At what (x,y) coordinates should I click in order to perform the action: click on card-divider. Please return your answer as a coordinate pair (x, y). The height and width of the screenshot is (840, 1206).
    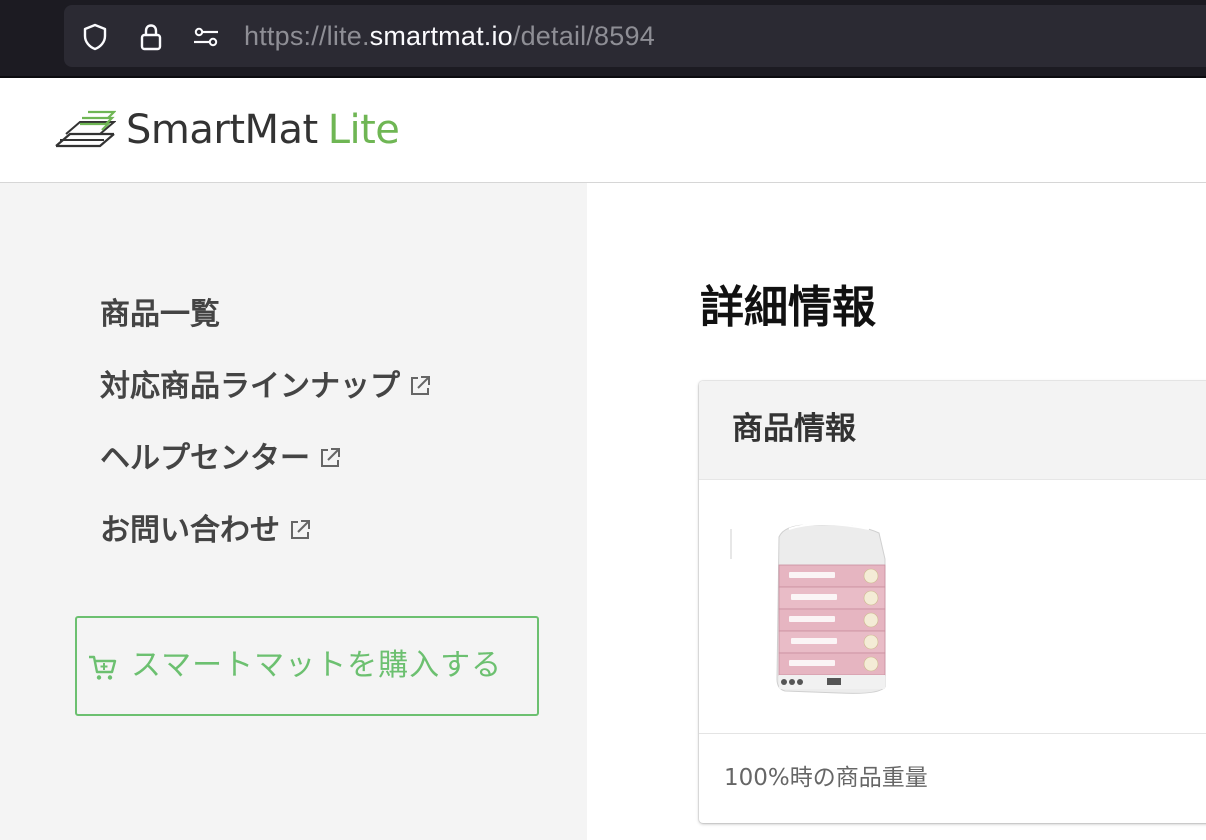
    Looking at the image, I should click on (952, 733).